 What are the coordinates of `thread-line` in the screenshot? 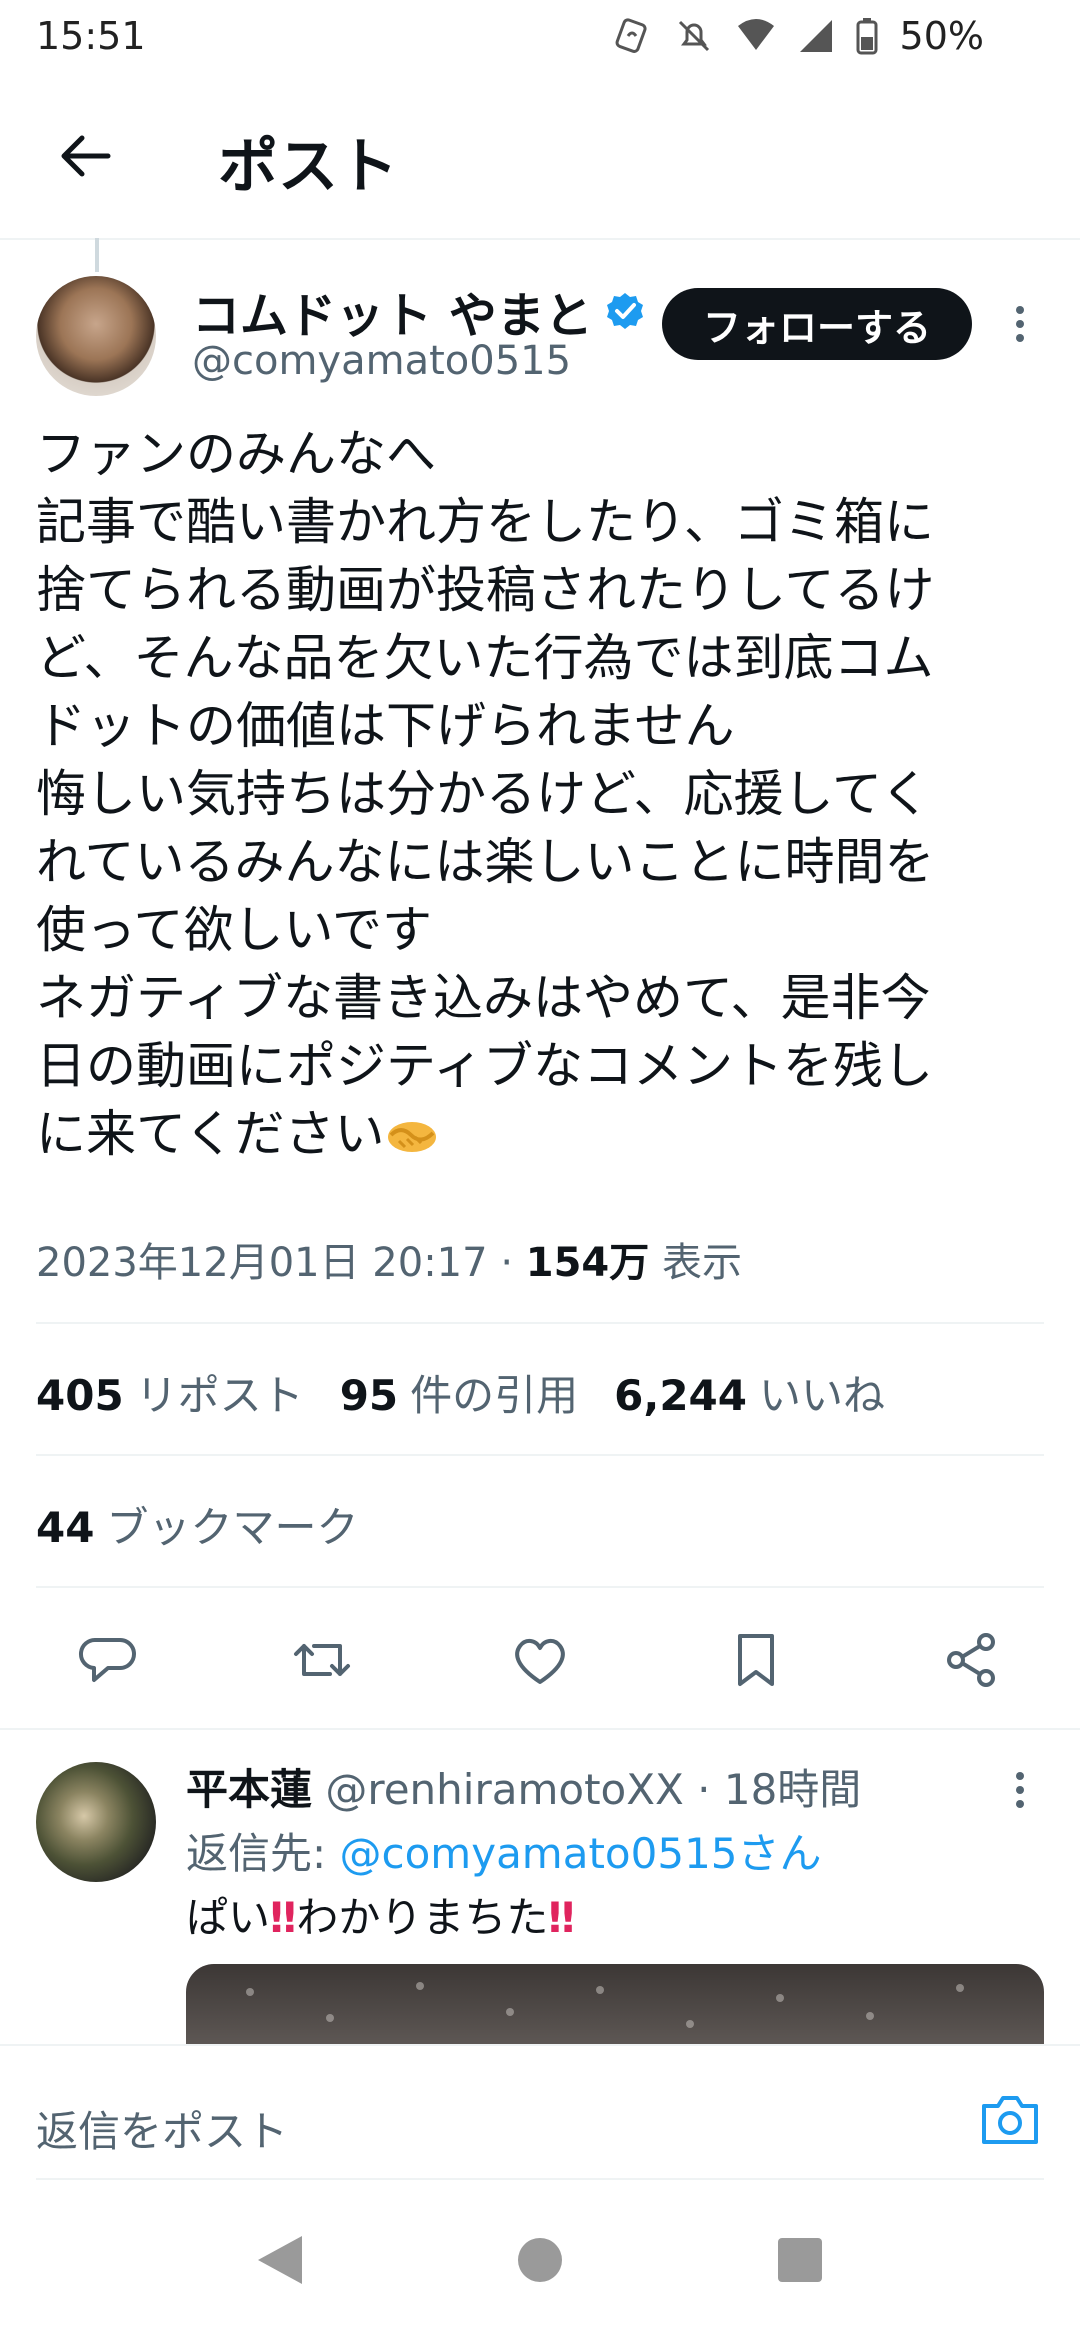 It's located at (97, 255).